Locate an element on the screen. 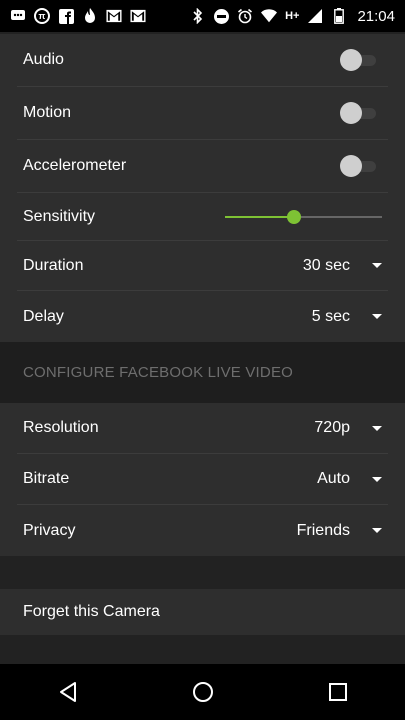  pi-icon: π is located at coordinates (42, 16).